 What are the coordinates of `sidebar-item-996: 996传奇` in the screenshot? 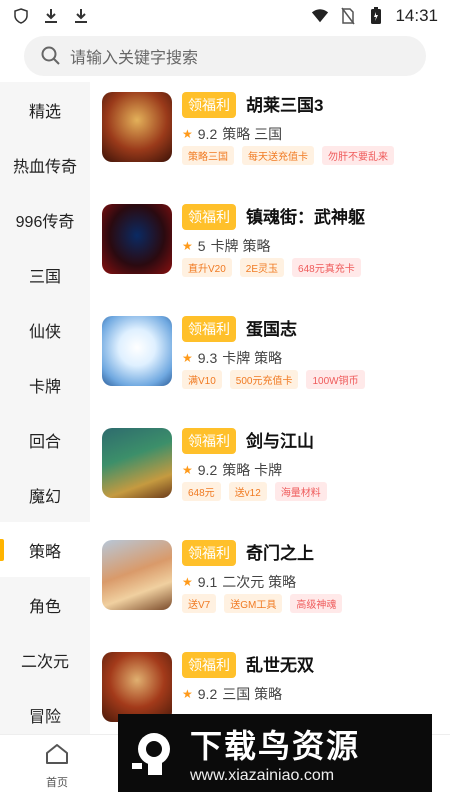 It's located at (45, 219).